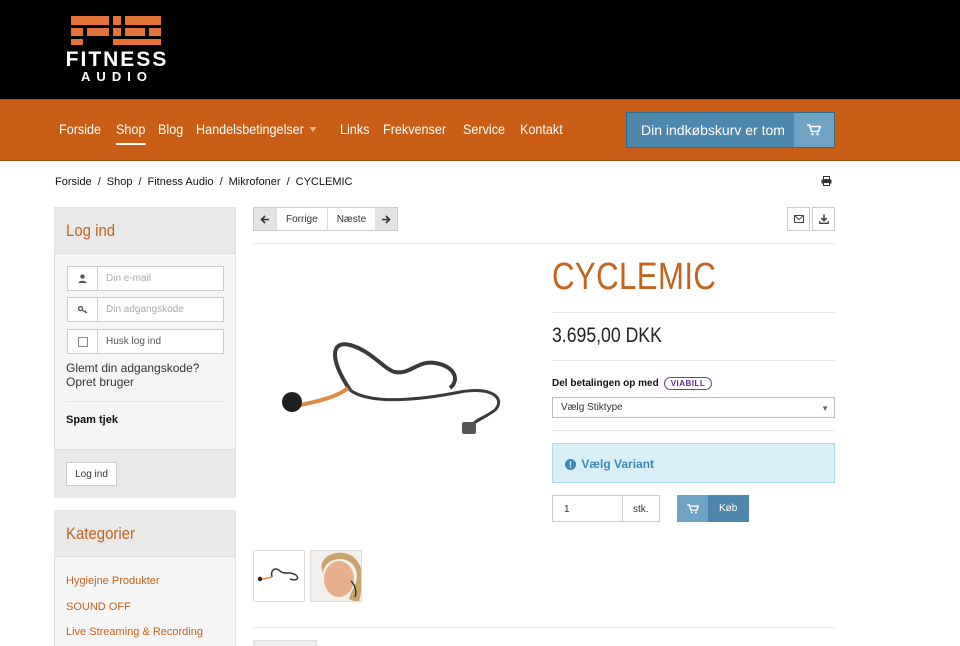  I want to click on product-title: CYCLEMIC, so click(634, 277).